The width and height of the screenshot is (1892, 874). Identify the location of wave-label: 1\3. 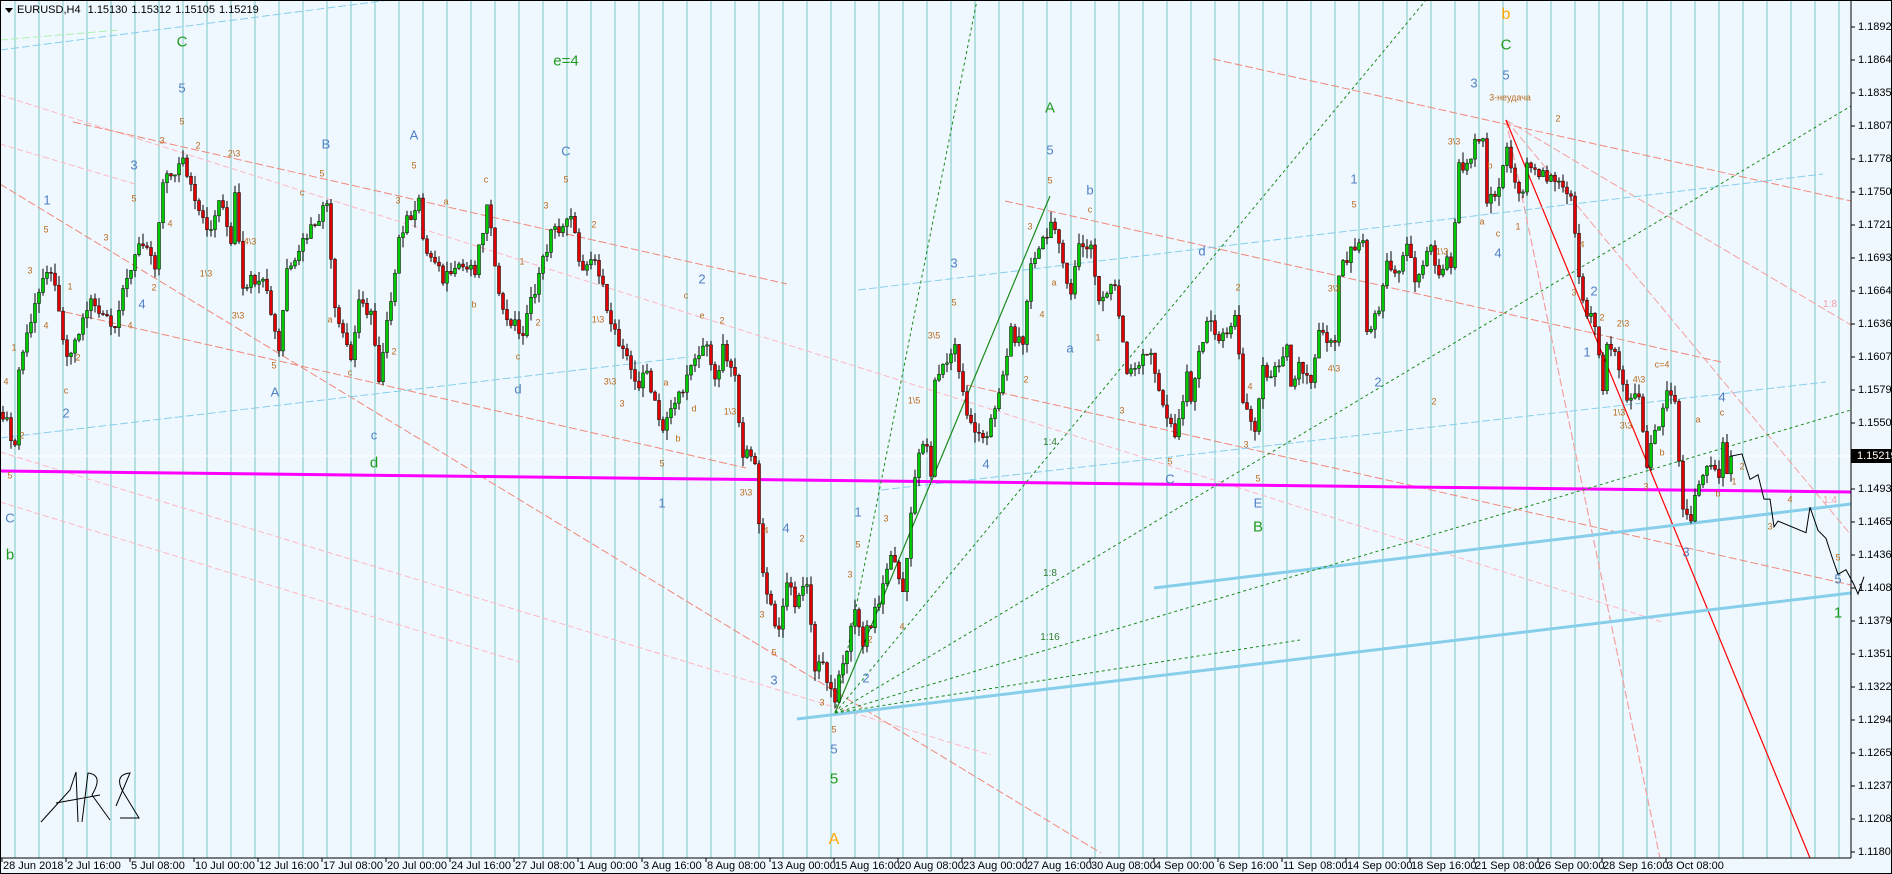
(206, 273).